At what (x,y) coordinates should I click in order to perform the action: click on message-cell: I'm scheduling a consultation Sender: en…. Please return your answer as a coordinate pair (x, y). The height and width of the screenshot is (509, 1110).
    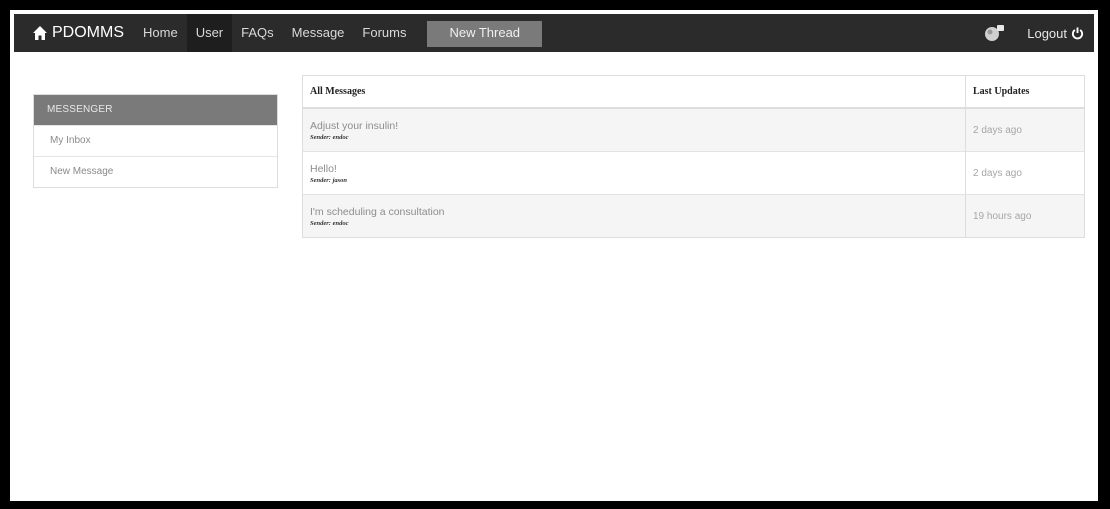
    Looking at the image, I should click on (634, 216).